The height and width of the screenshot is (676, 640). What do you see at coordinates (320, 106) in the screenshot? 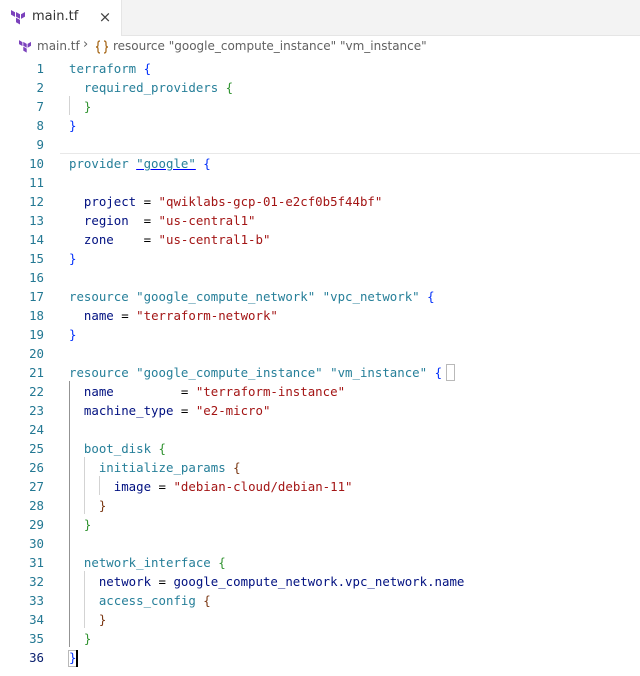
I see `code-line: 7 }` at bounding box center [320, 106].